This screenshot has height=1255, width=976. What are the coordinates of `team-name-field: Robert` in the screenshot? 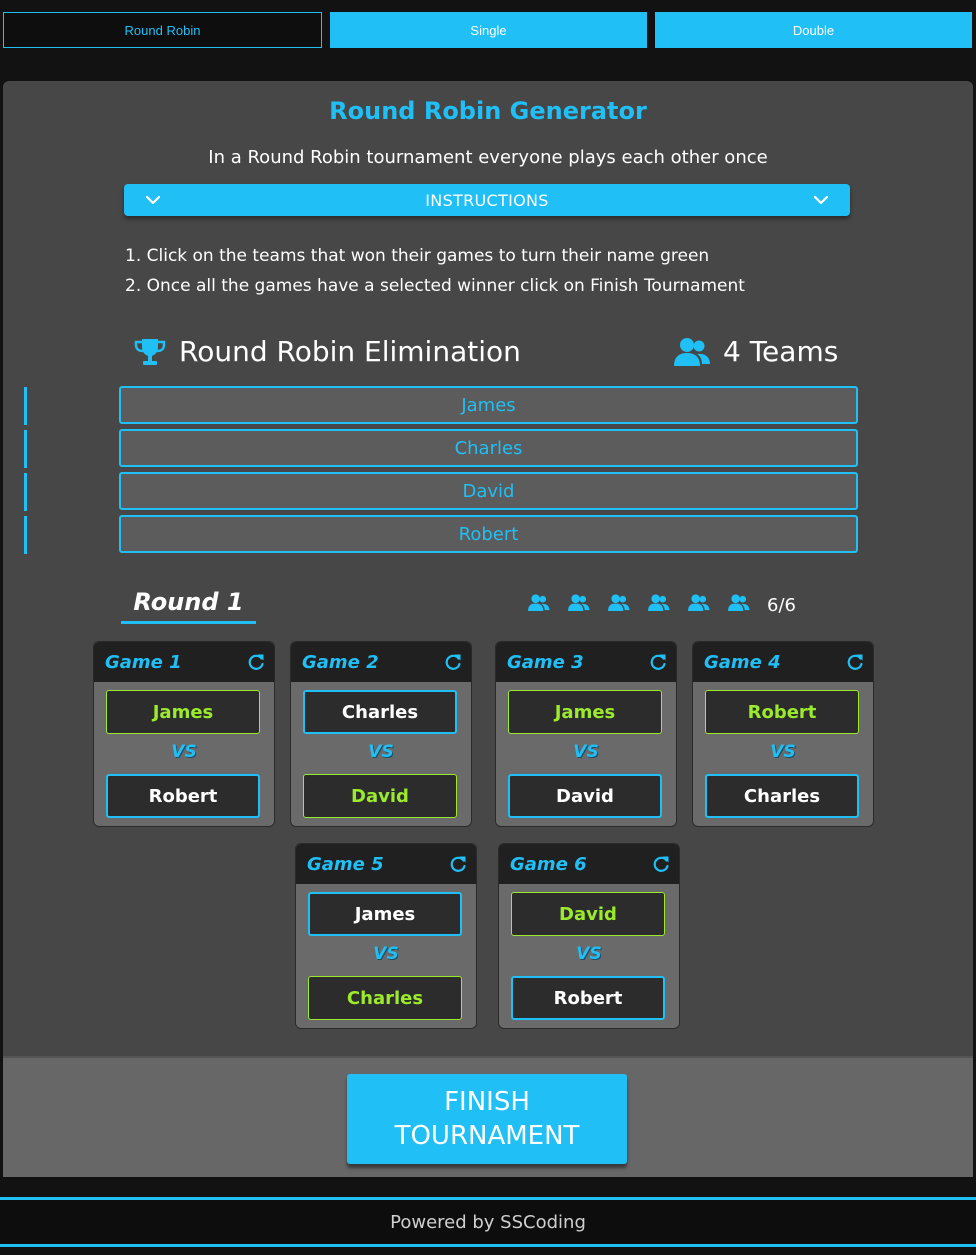 It's located at (488, 534).